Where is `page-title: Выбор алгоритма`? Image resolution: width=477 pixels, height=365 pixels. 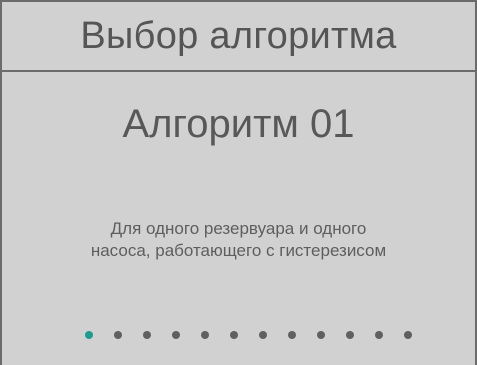
page-title: Выбор алгоритма is located at coordinates (238, 35).